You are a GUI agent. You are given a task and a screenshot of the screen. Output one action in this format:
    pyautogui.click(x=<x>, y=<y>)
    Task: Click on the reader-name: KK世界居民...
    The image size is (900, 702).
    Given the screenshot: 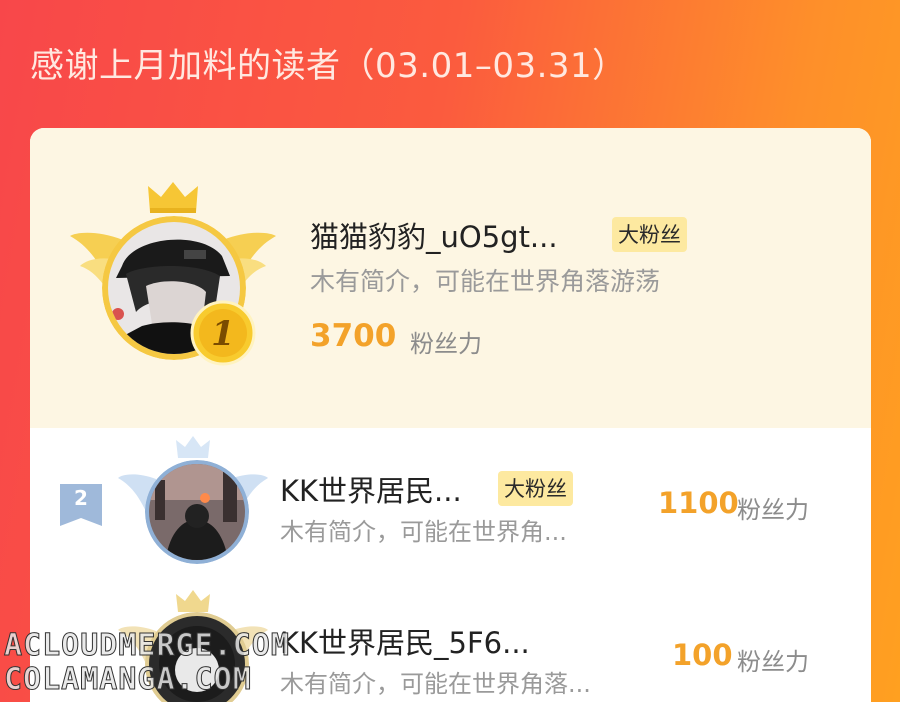 What is the action you would take?
    pyautogui.click(x=371, y=489)
    